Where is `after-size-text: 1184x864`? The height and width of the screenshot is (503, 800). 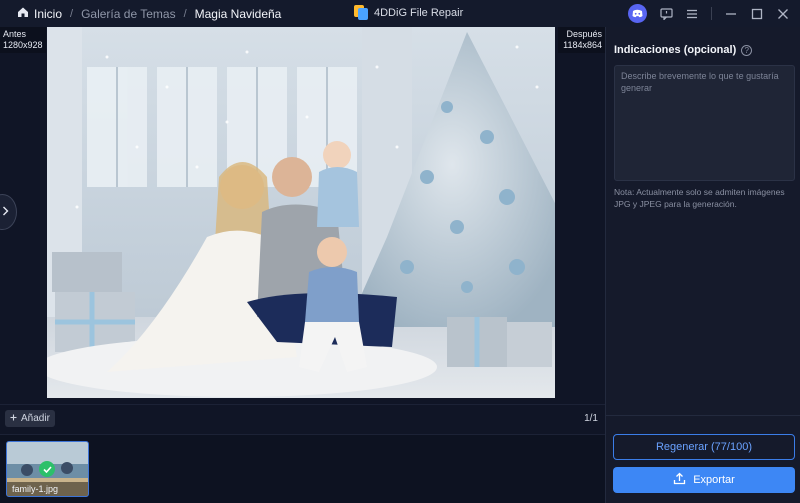
after-size-text: 1184x864 is located at coordinates (582, 45).